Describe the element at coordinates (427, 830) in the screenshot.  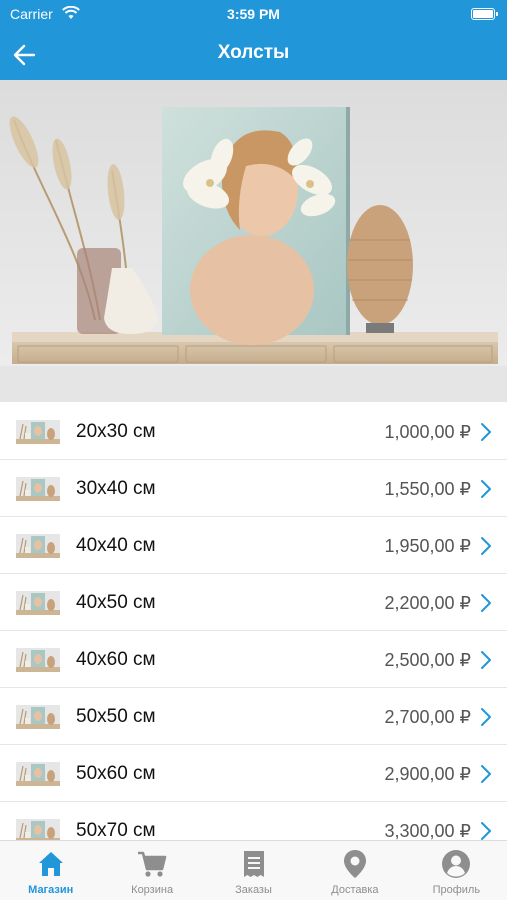
I see `product-price: 3,300,00 ₽` at that location.